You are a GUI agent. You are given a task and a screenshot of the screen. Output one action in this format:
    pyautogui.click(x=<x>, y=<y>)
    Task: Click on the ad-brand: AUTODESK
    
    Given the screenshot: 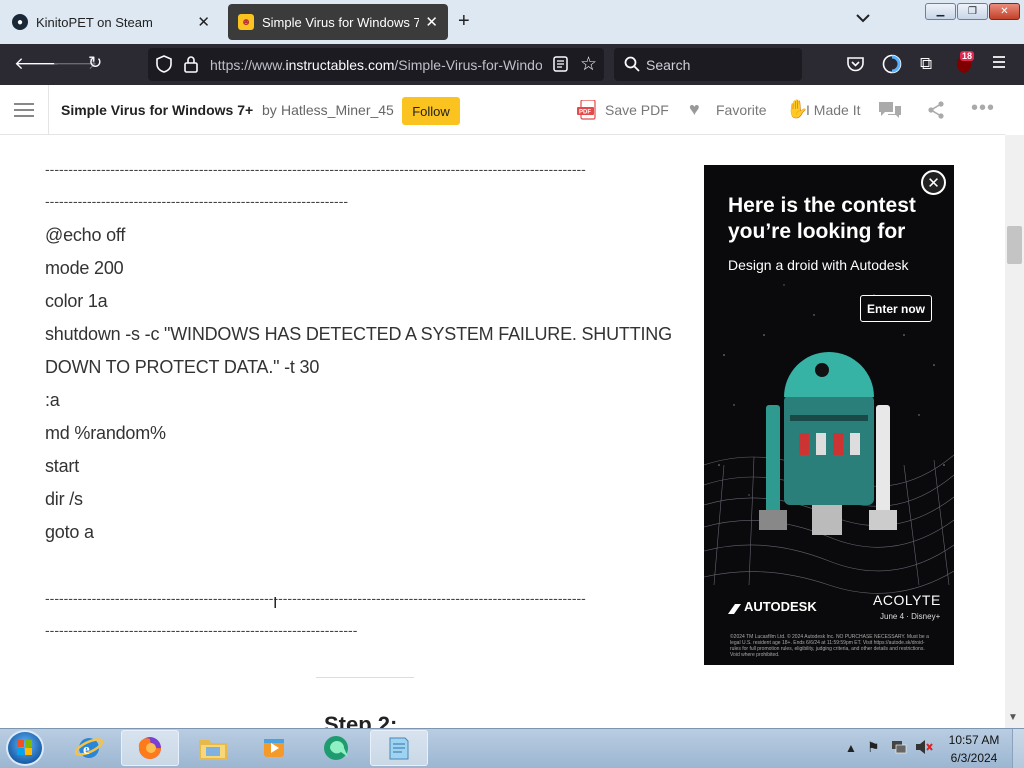 What is the action you would take?
    pyautogui.click(x=780, y=606)
    